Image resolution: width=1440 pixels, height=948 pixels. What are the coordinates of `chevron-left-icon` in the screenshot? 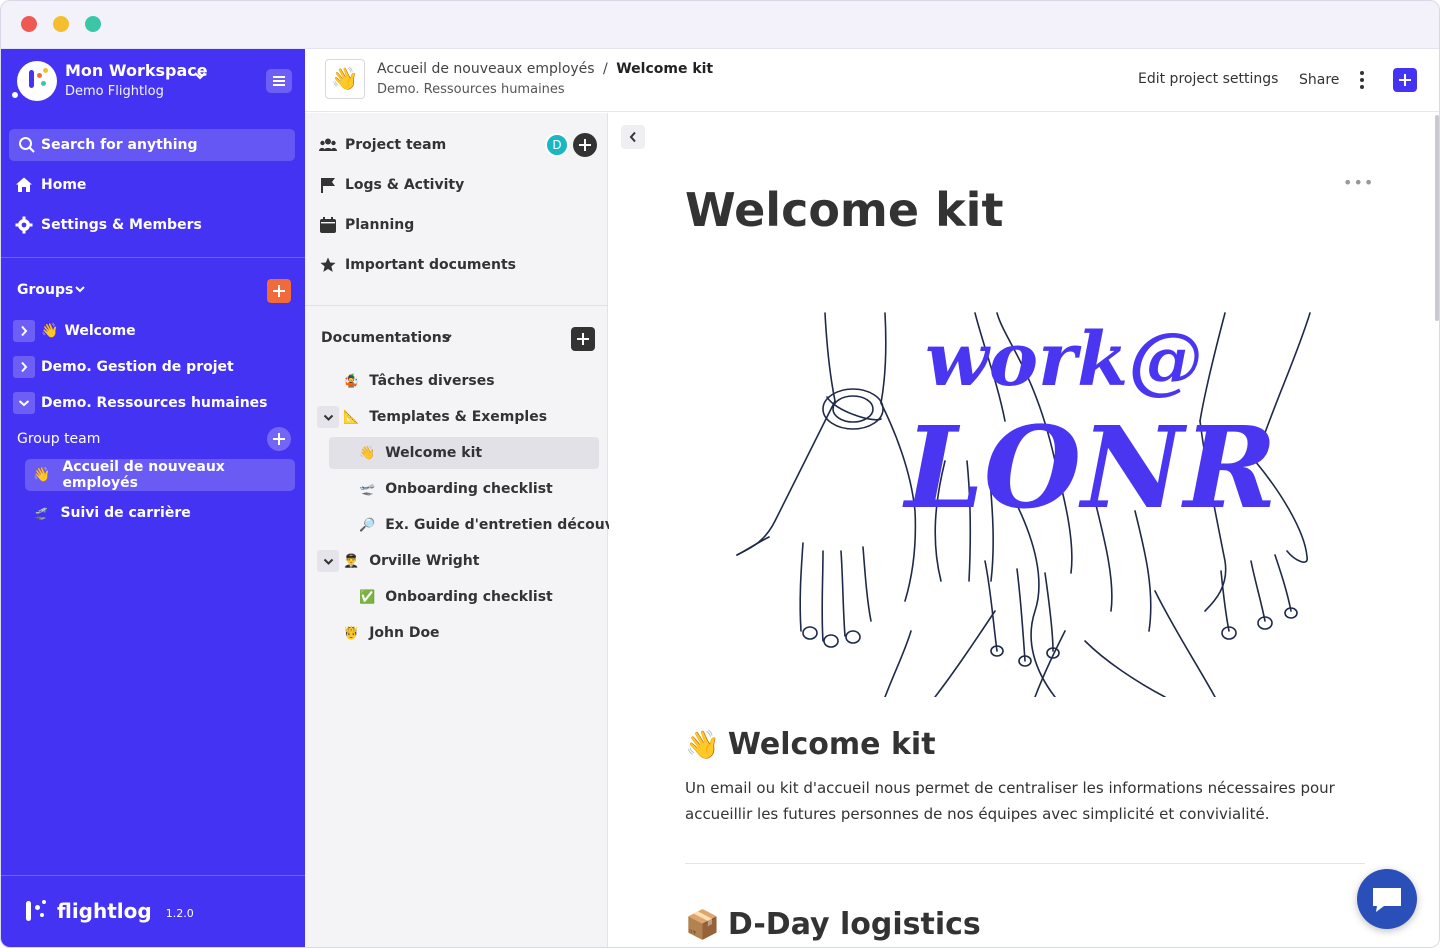 It's located at (632, 137).